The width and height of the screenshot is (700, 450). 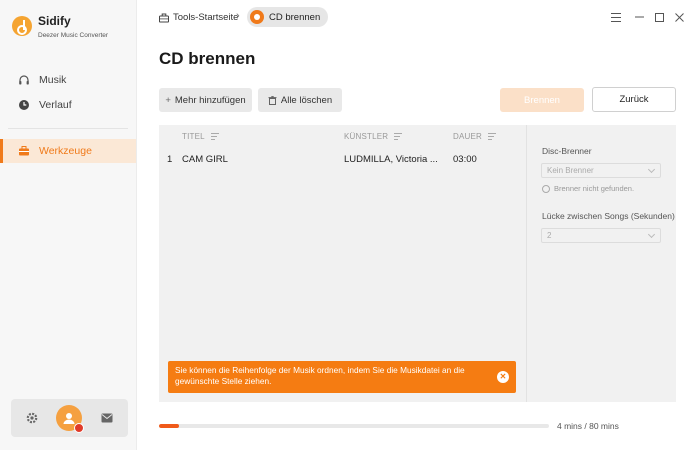 What do you see at coordinates (206, 17) in the screenshot?
I see `breadcrumb-home-label: Tools-Startseite` at bounding box center [206, 17].